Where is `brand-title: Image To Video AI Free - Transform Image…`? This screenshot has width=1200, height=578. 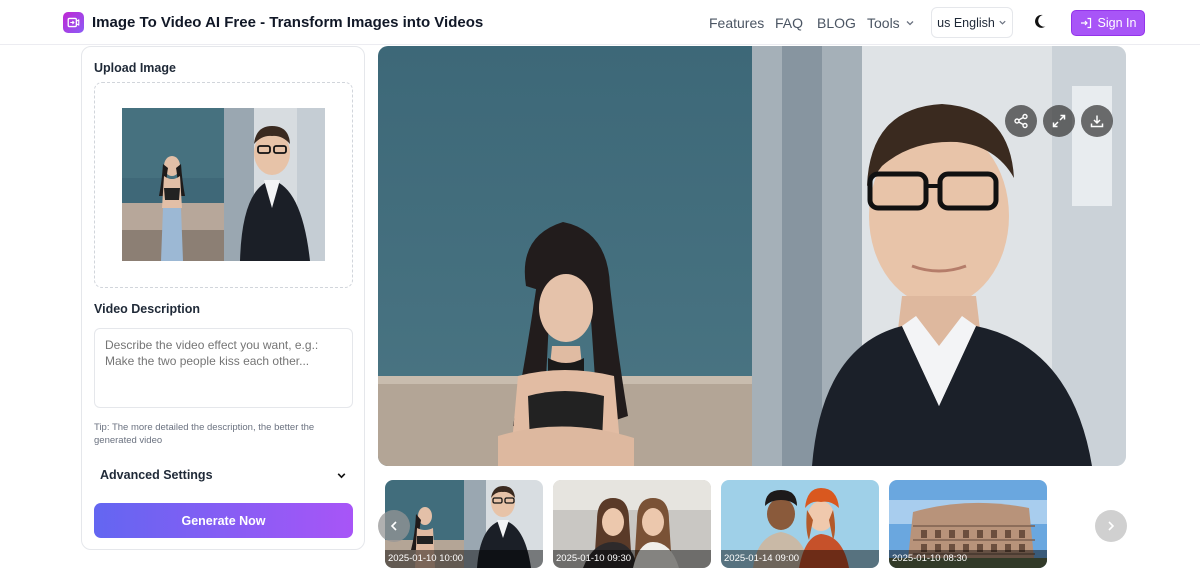 brand-title: Image To Video AI Free - Transform Image… is located at coordinates (287, 22).